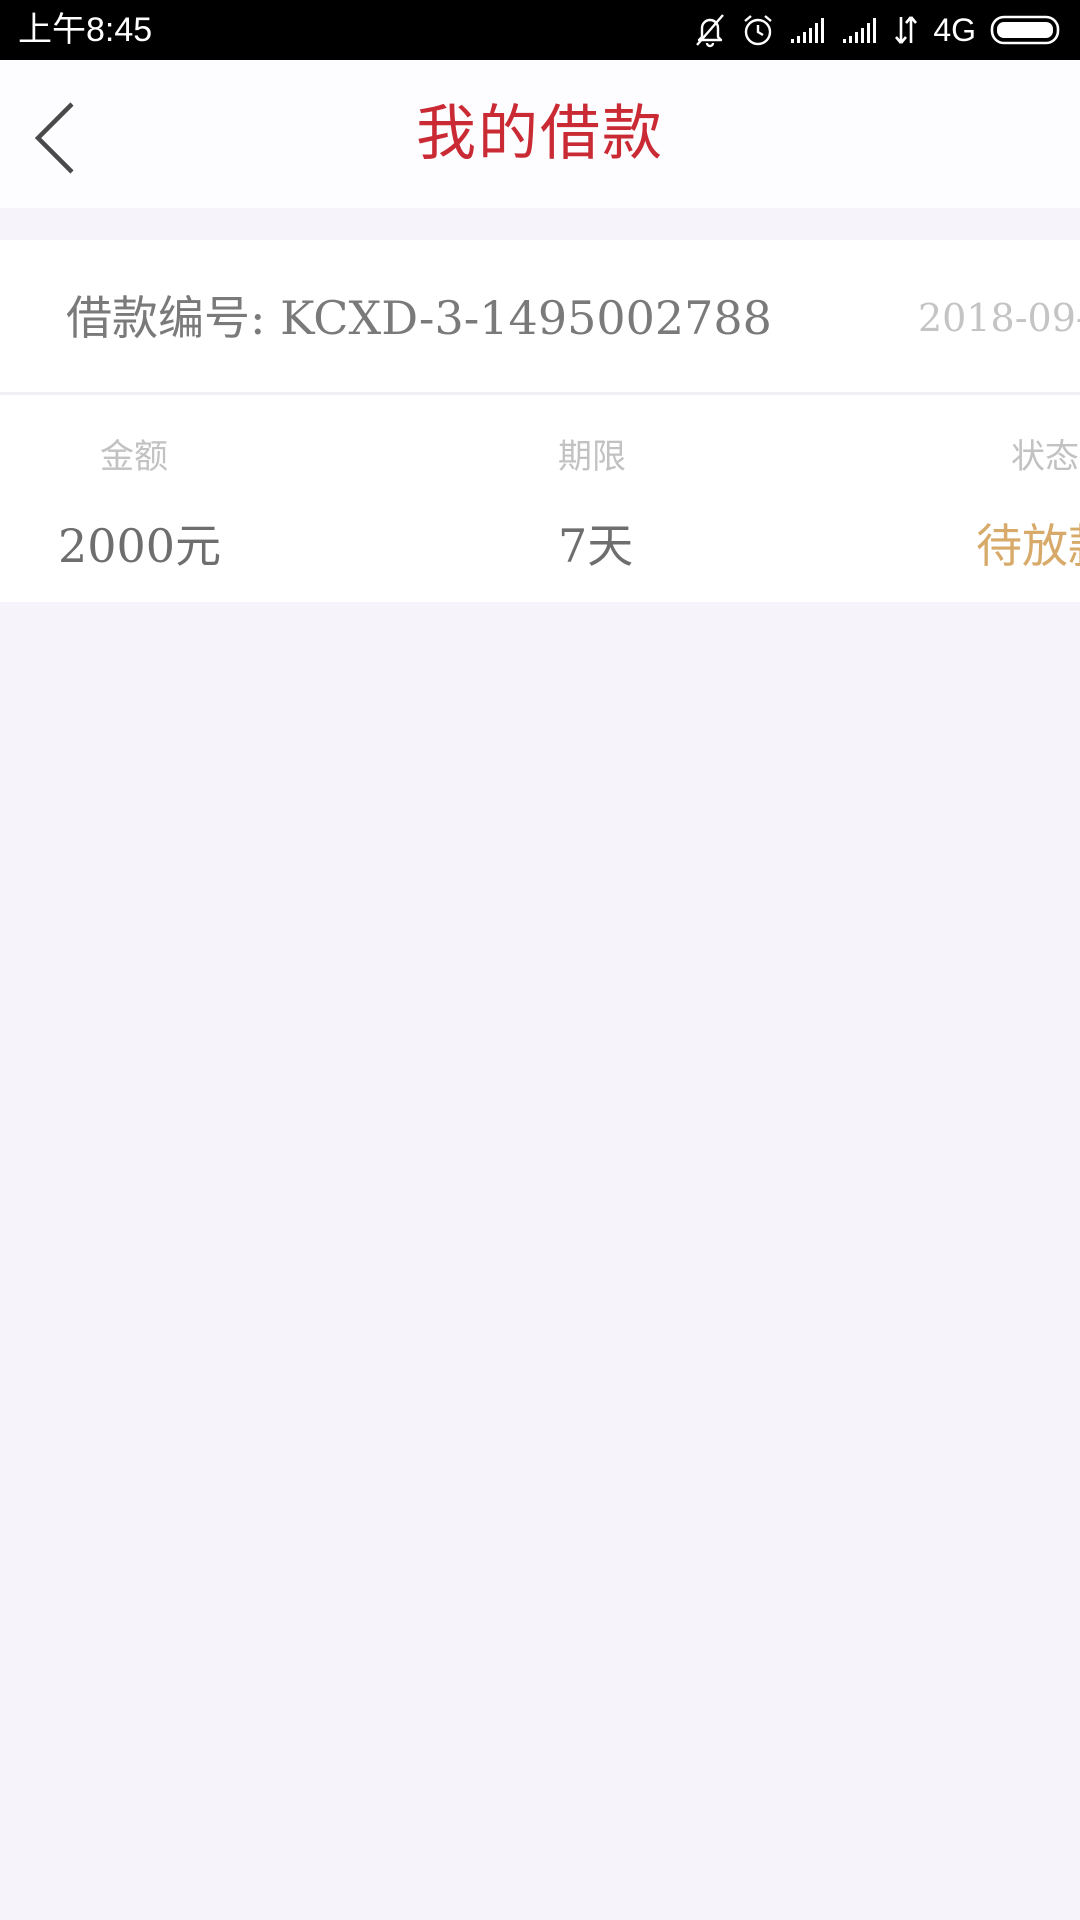 This screenshot has height=1920, width=1080. Describe the element at coordinates (954, 30) in the screenshot. I see `network-type: 4G` at that location.